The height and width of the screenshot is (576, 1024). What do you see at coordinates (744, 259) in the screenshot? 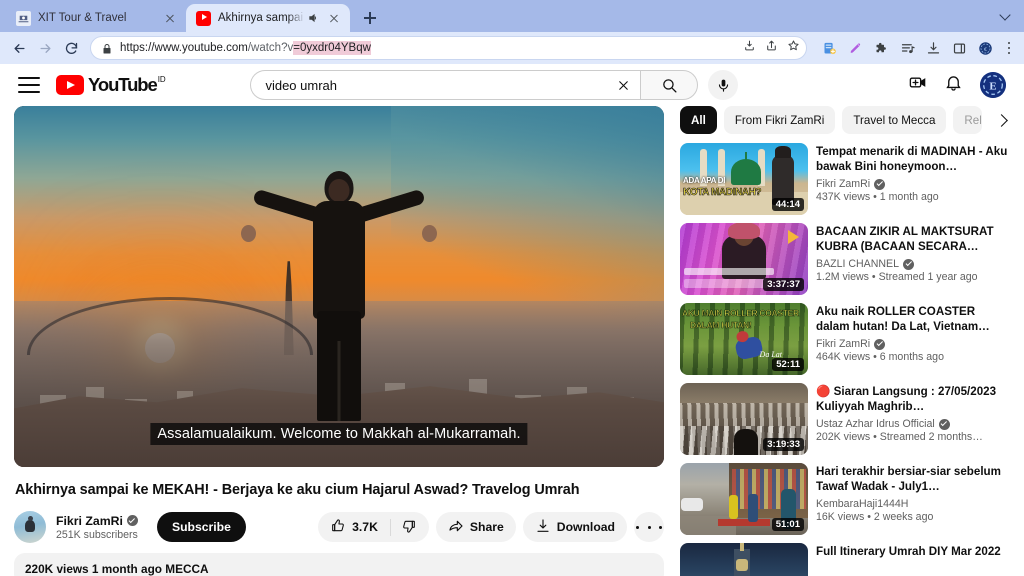
I see `video-thumbnail: 3:37:37` at bounding box center [744, 259].